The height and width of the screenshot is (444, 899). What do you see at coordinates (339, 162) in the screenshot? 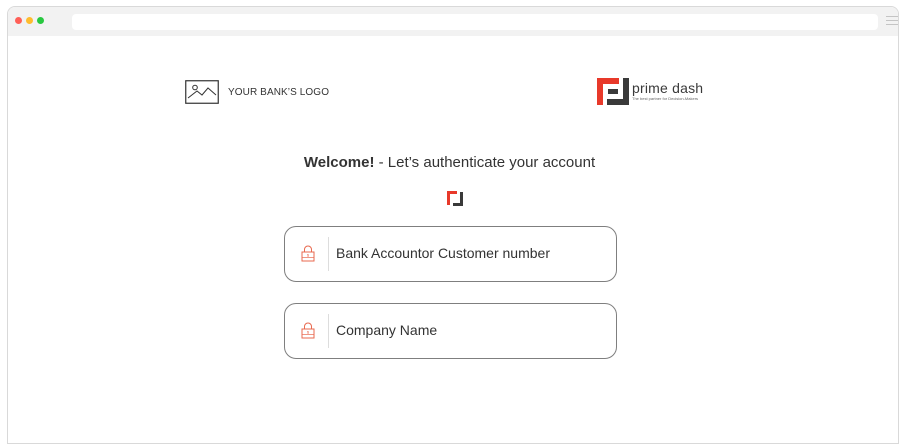
I see `welcome-bold-text: Welcome!` at bounding box center [339, 162].